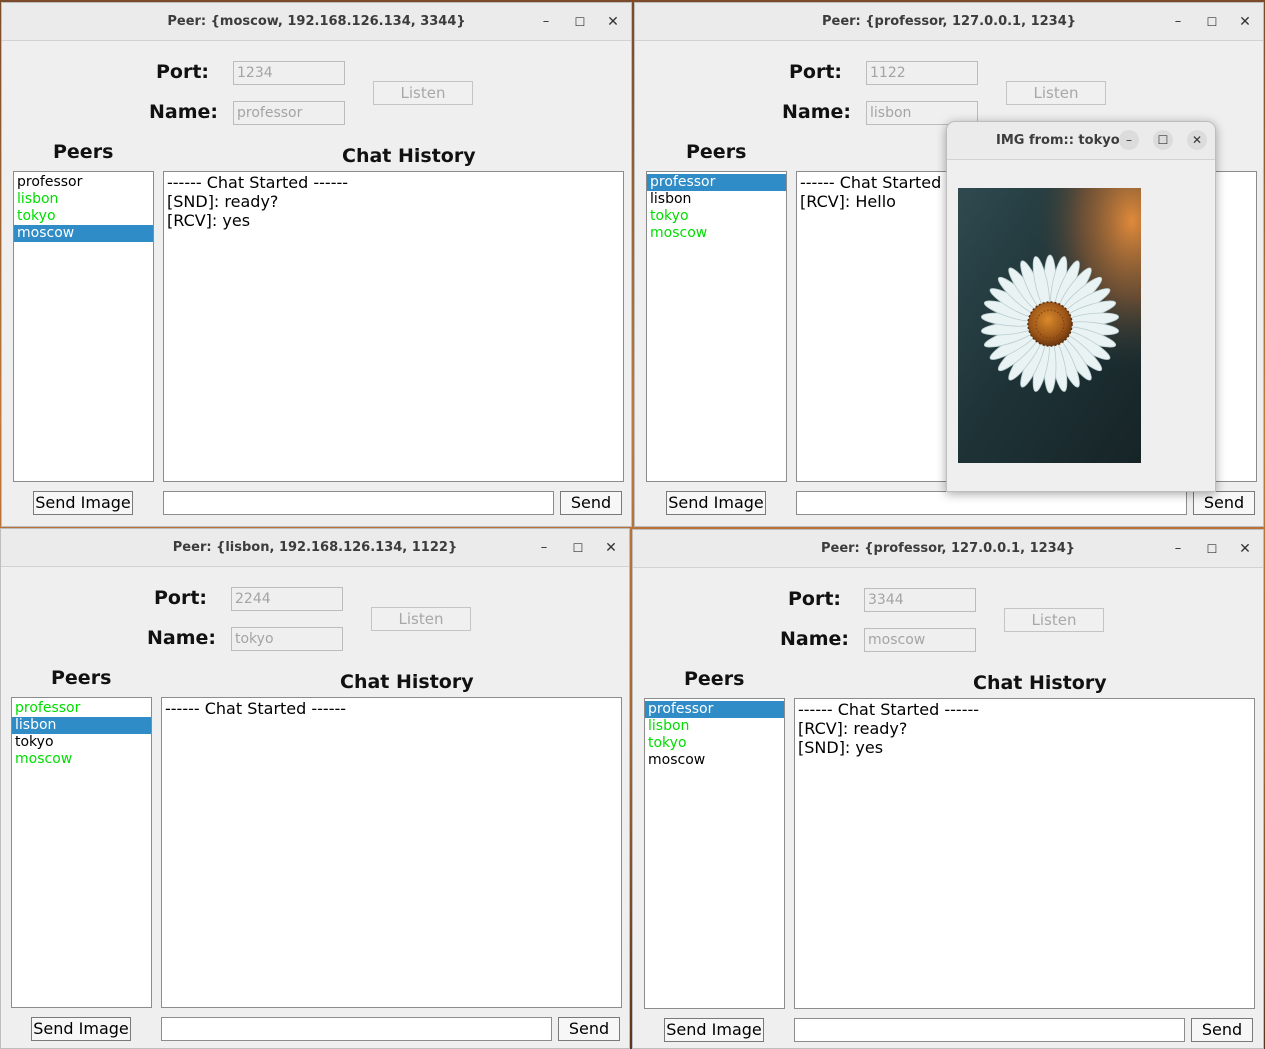 The image size is (1265, 1049). What do you see at coordinates (853, 728) in the screenshot?
I see `chat-line: [RCV]: ready?` at bounding box center [853, 728].